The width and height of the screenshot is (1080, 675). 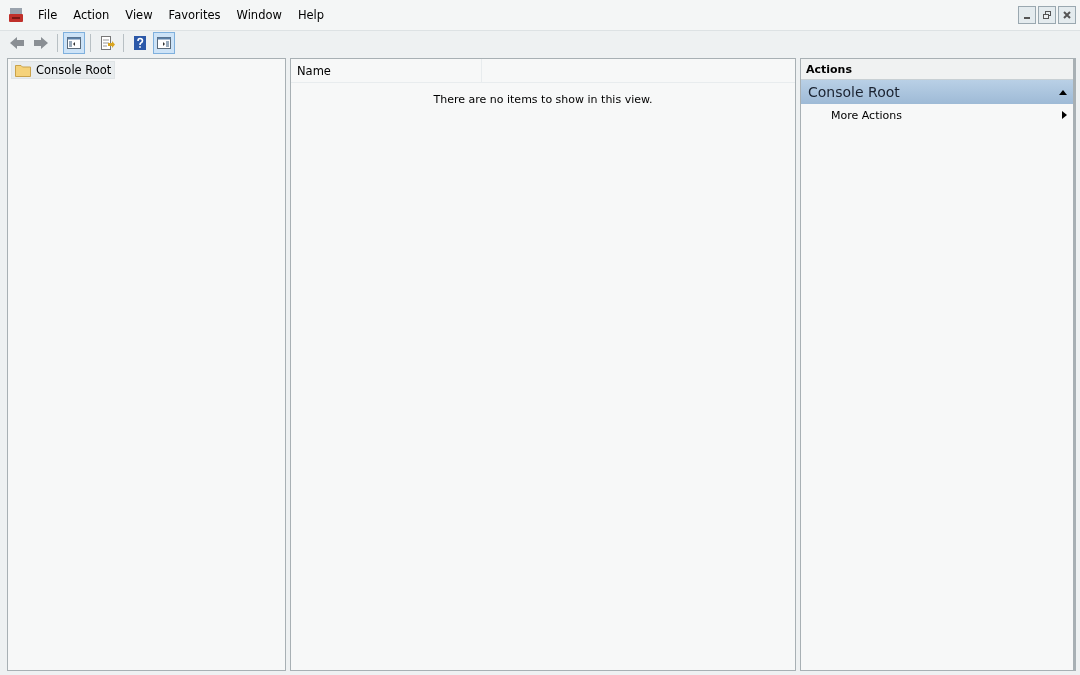 What do you see at coordinates (386, 70) in the screenshot?
I see `column-header: Name` at bounding box center [386, 70].